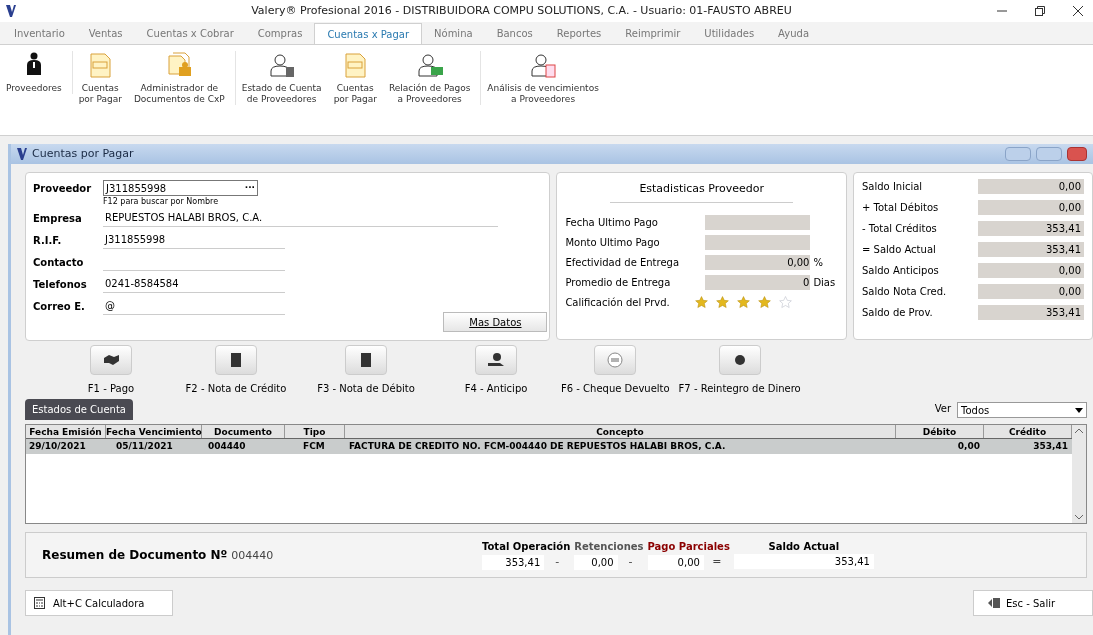 The image size is (1093, 635). I want to click on summary-label: Saldo Actual, so click(804, 547).